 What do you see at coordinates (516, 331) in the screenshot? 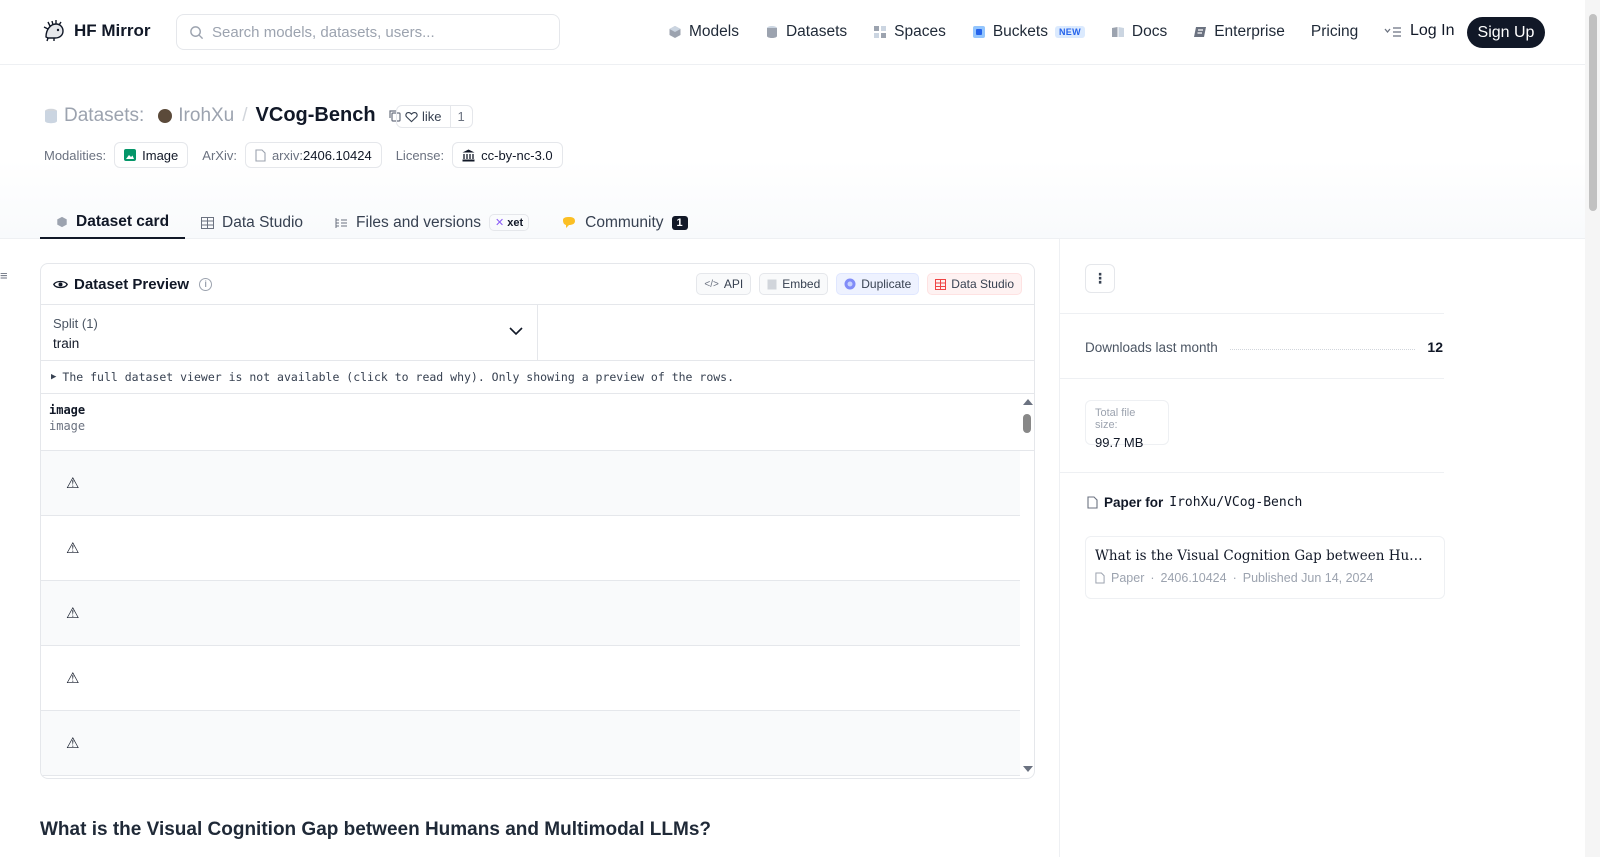
I see `chevron-down-icon` at bounding box center [516, 331].